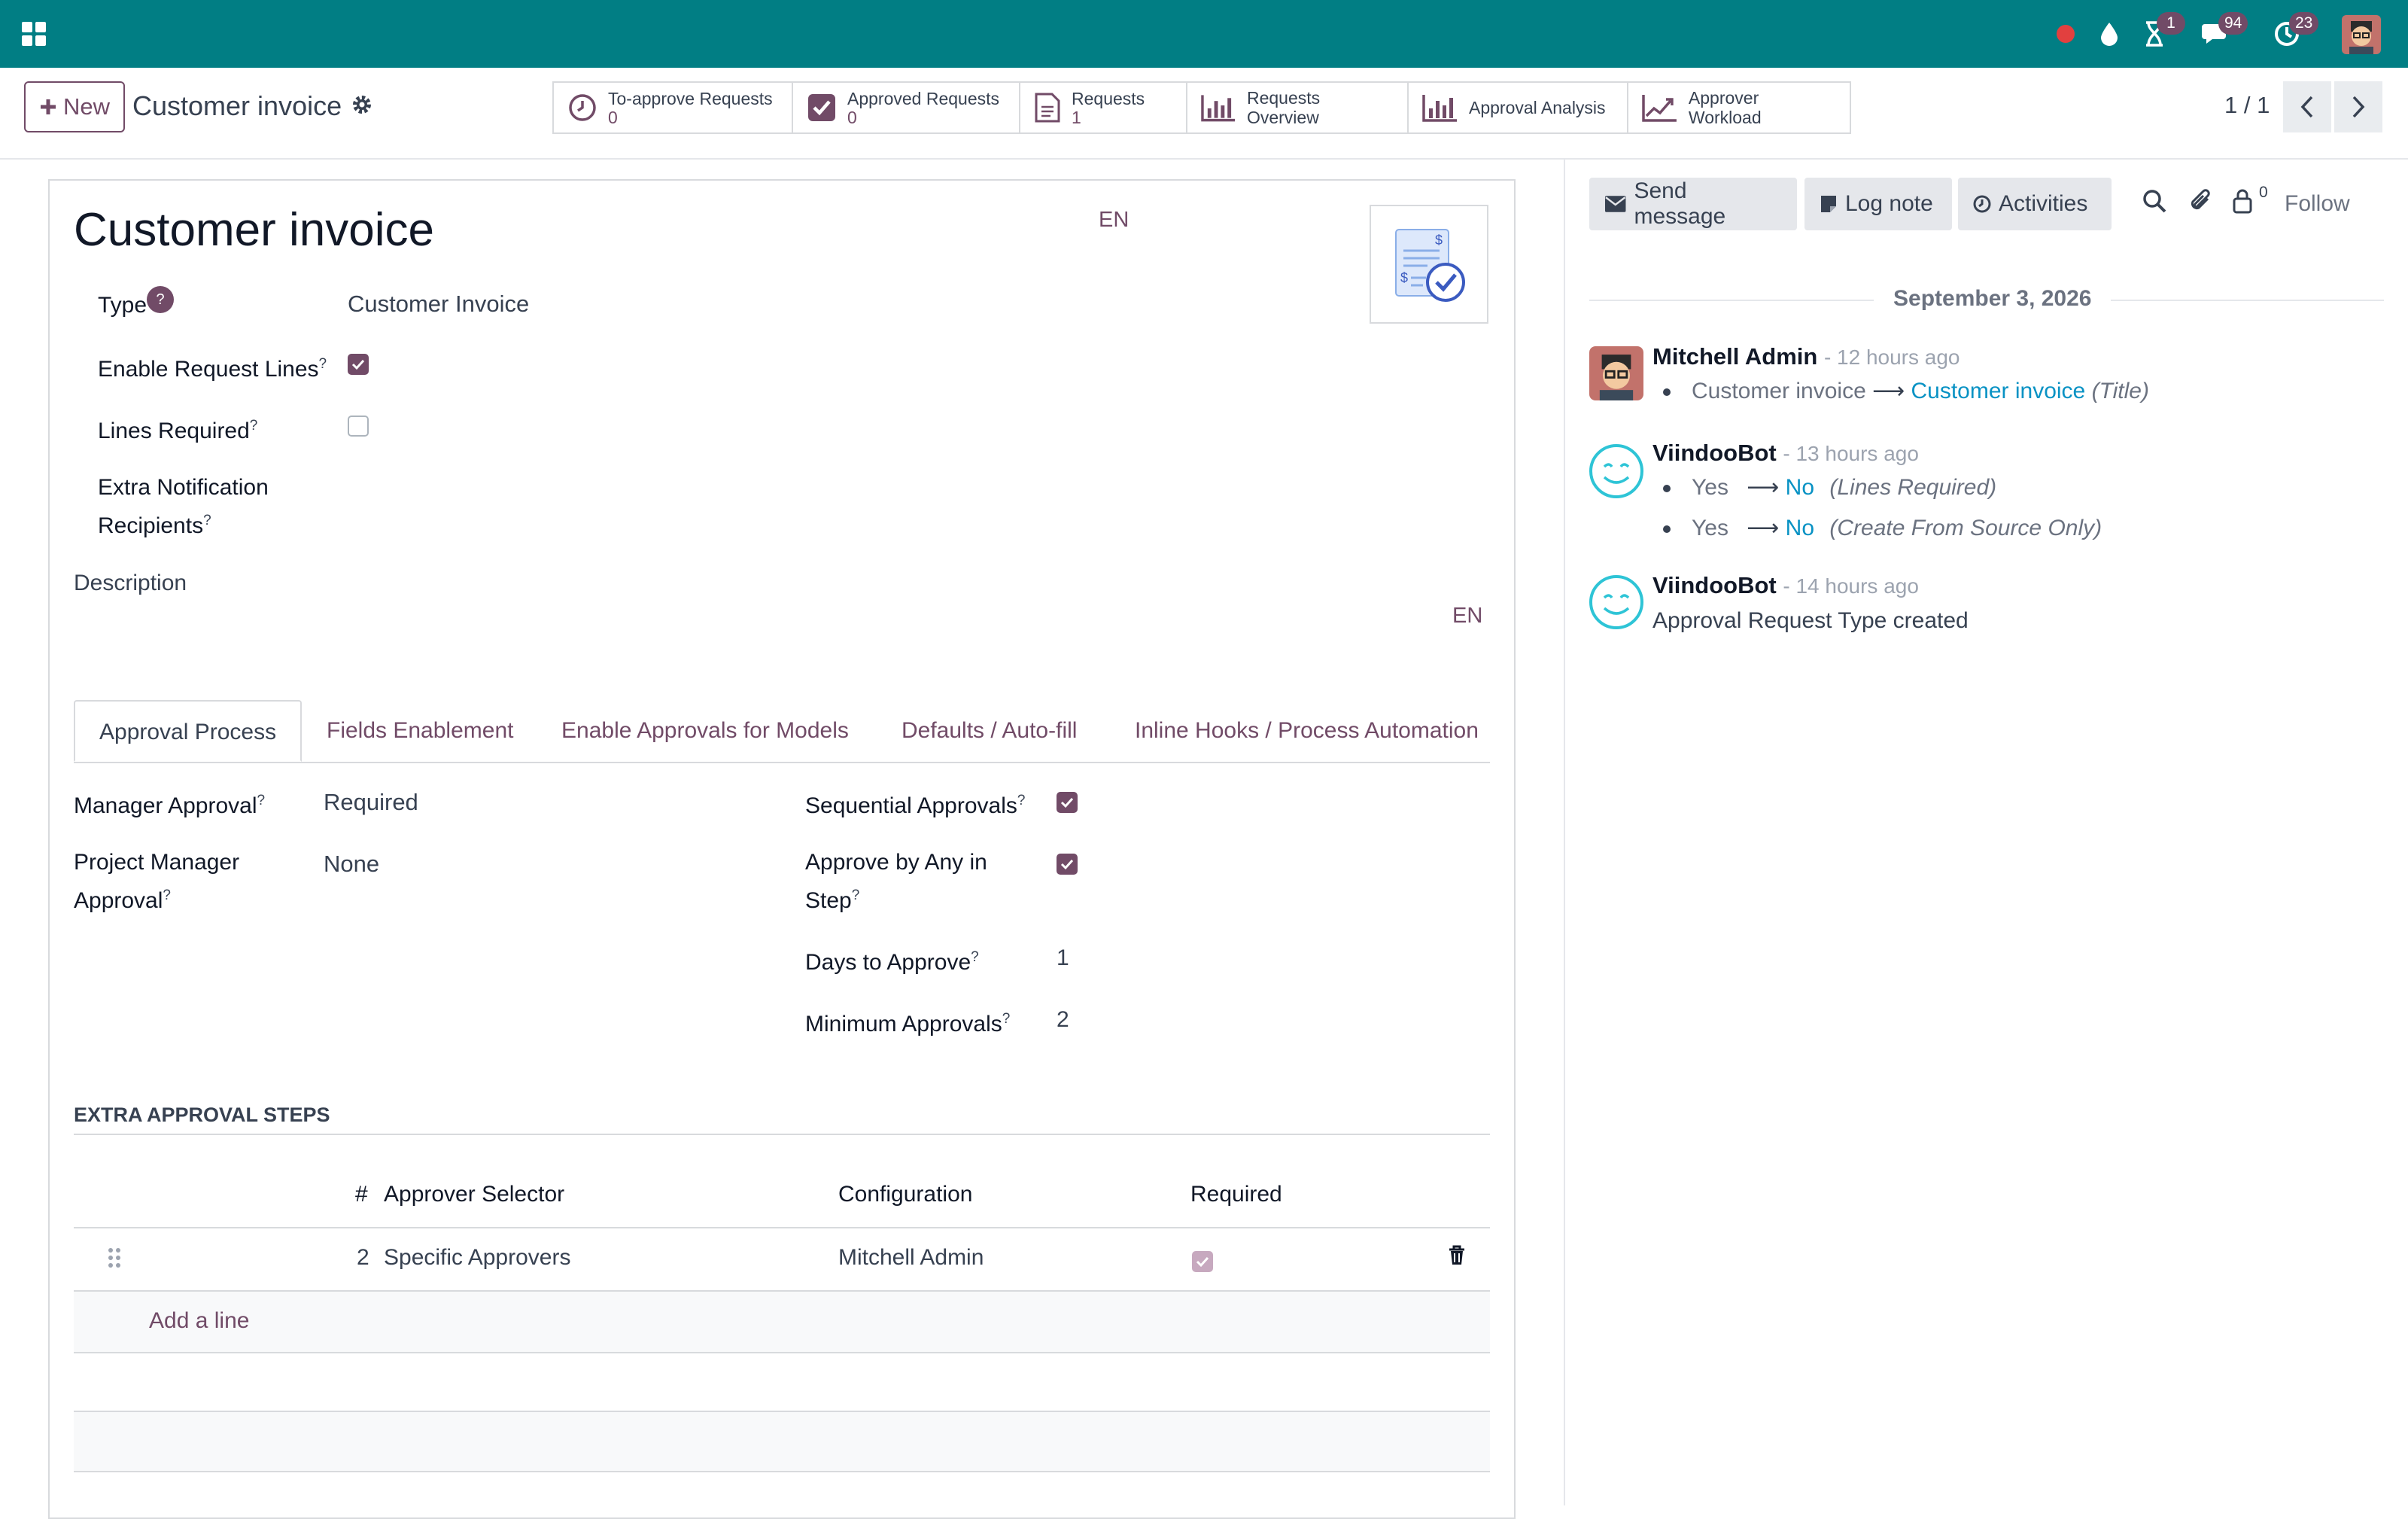  What do you see at coordinates (212, 369) in the screenshot?
I see `enable-request-lines-label: Enable Request Lines?` at bounding box center [212, 369].